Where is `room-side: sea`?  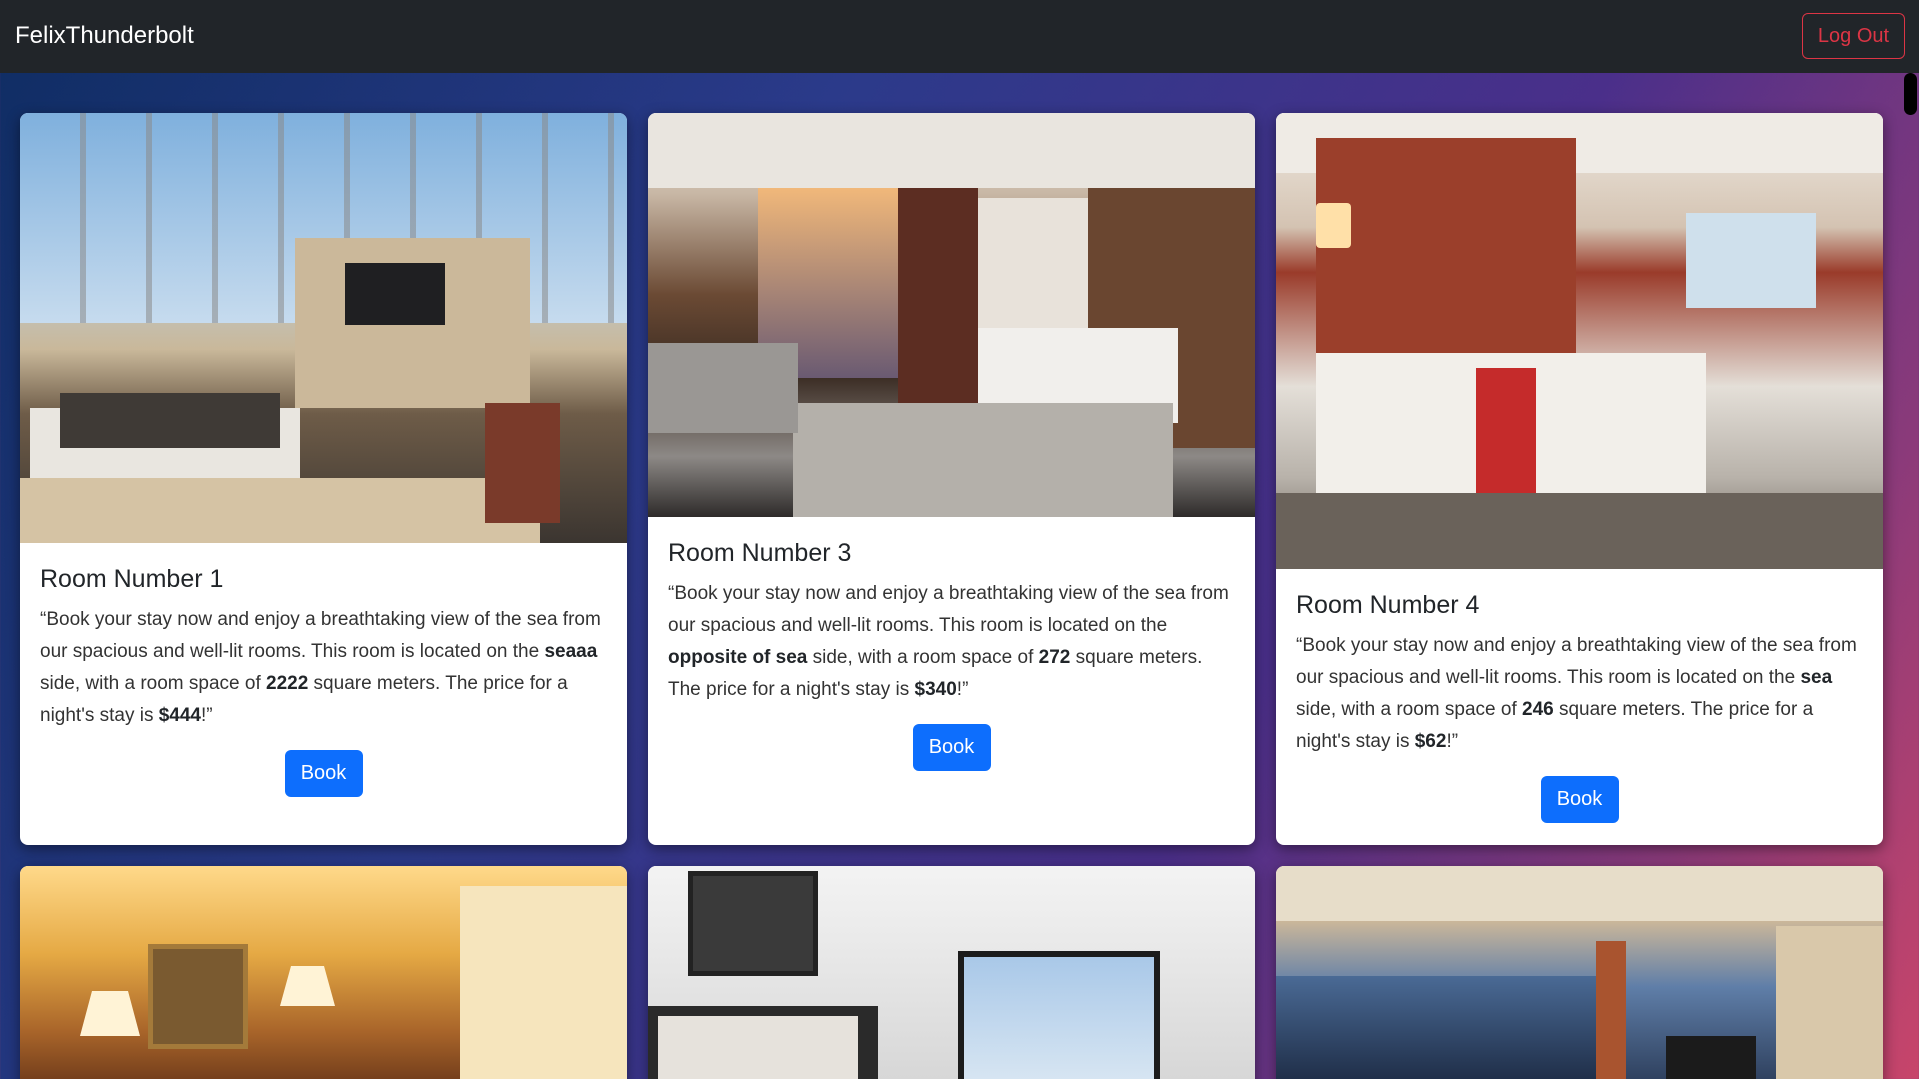 room-side: sea is located at coordinates (1816, 677).